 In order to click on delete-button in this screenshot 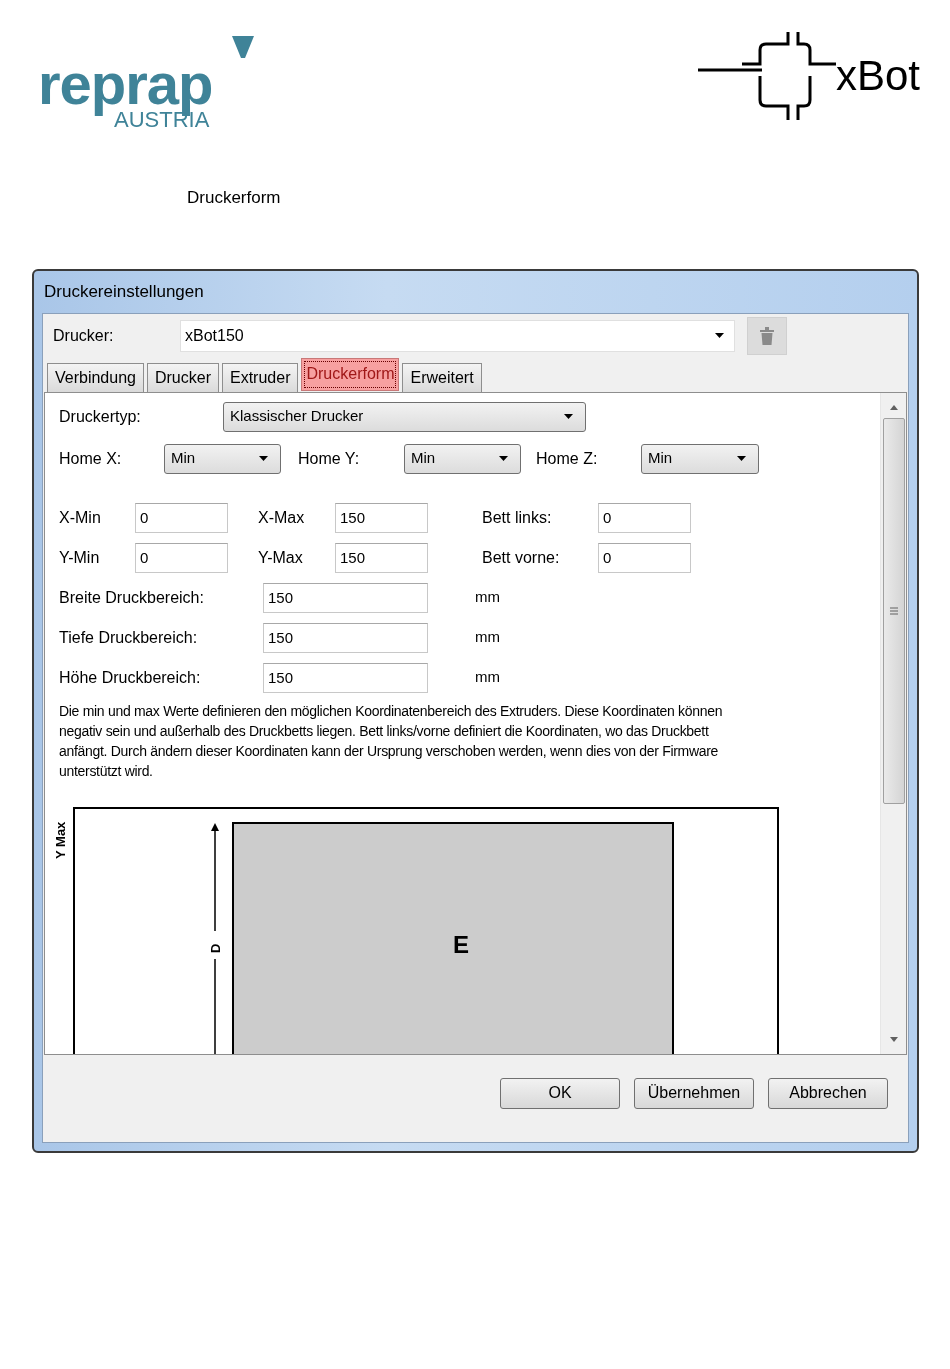, I will do `click(767, 335)`.